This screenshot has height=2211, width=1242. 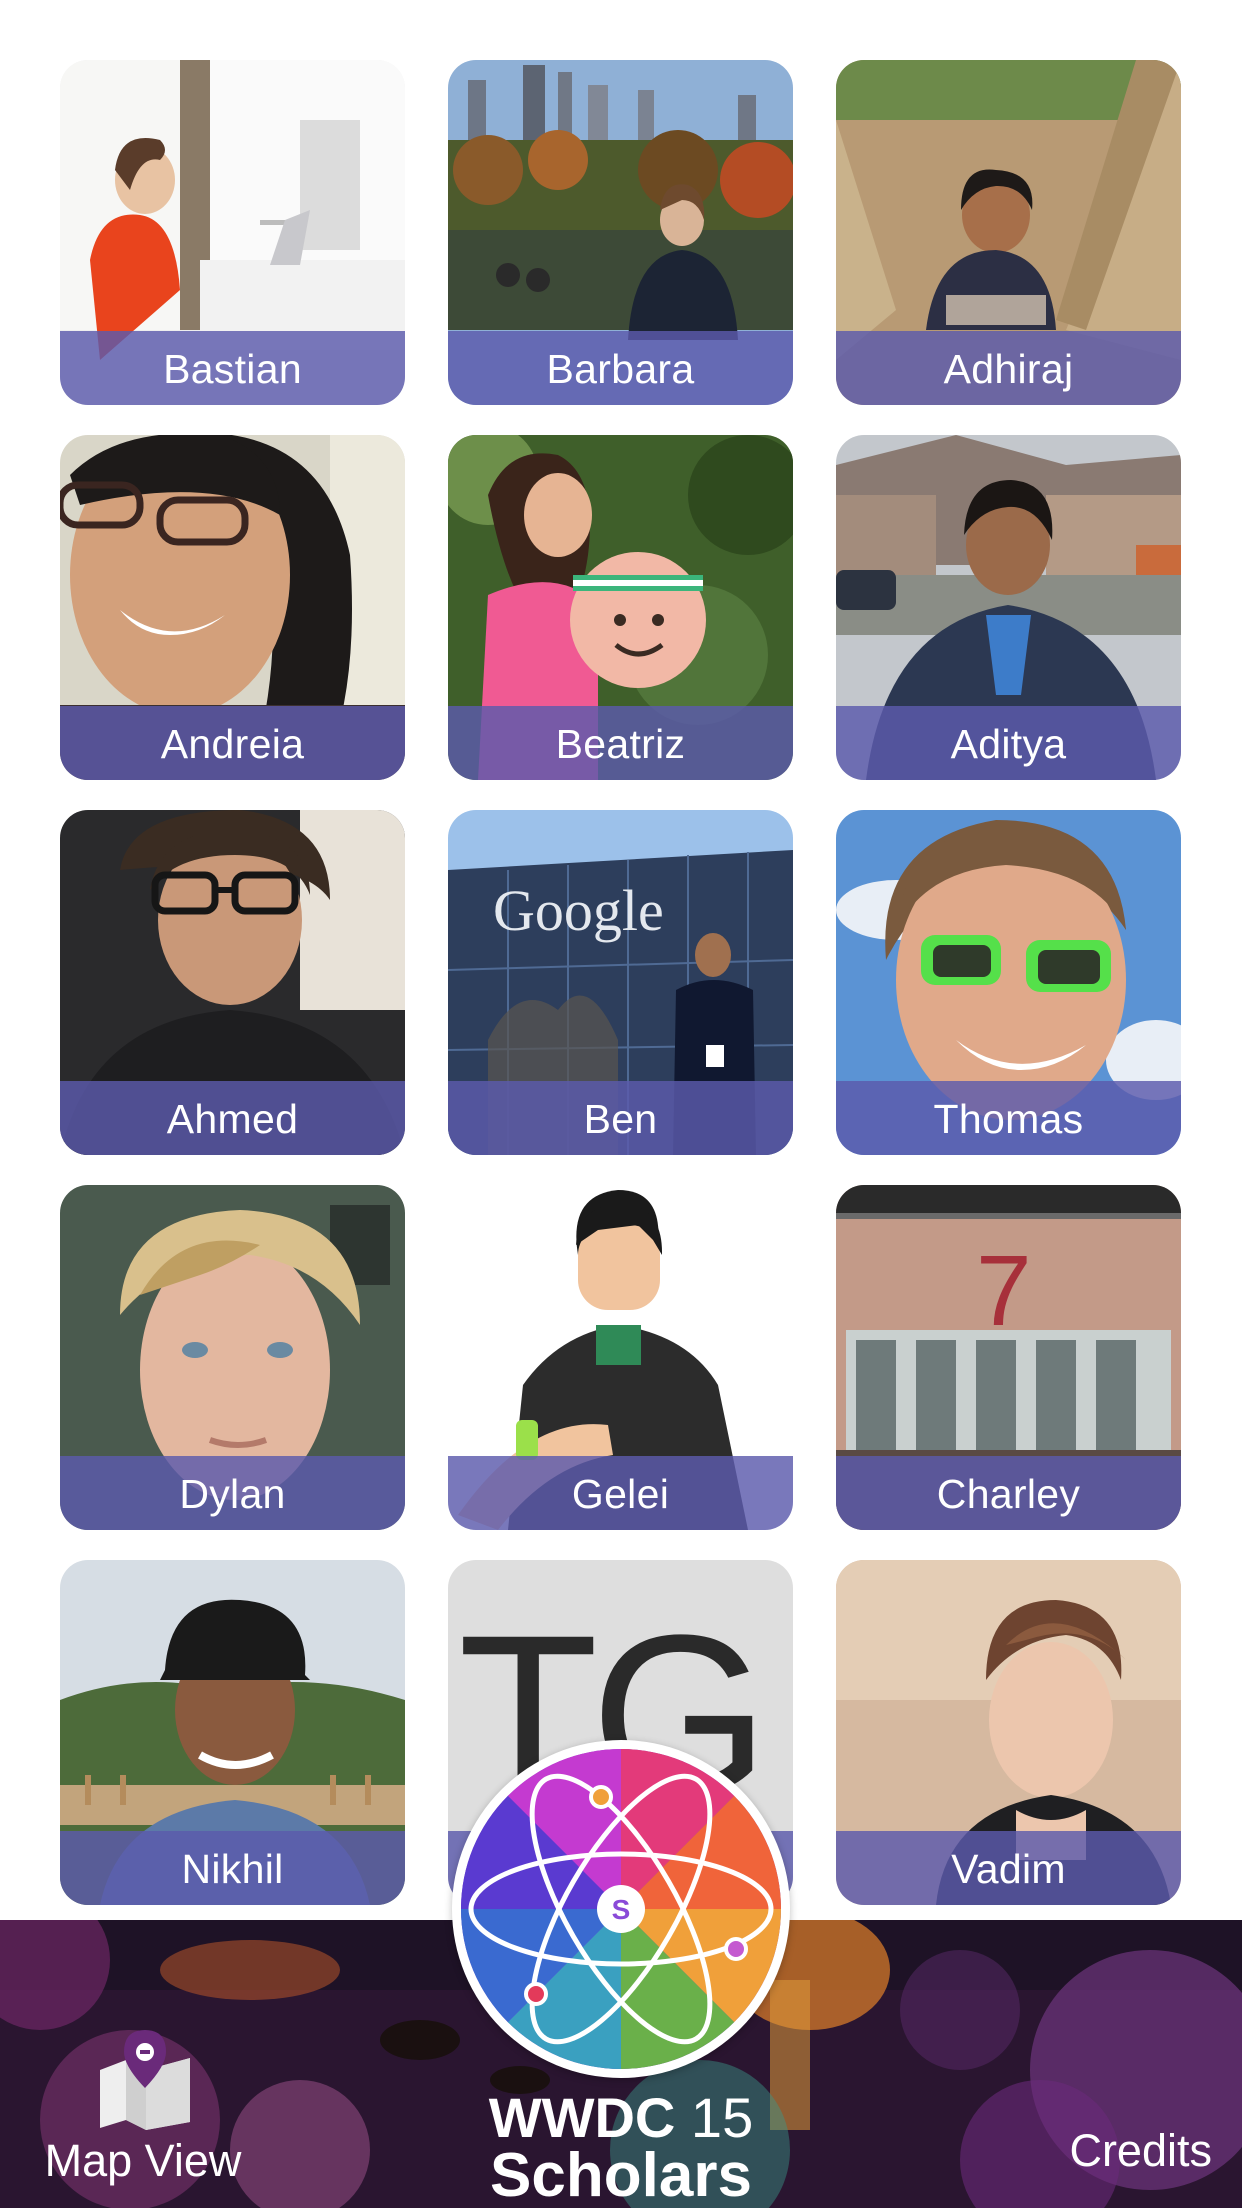 I want to click on scholar-name: Bastian, so click(x=232, y=368).